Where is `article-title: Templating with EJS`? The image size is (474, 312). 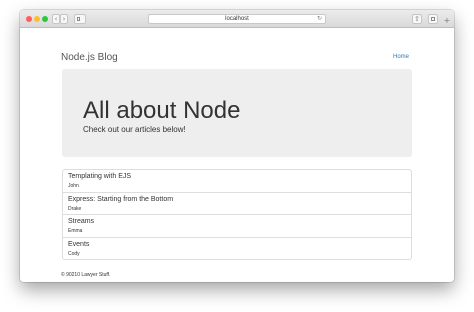 article-title: Templating with EJS is located at coordinates (100, 176).